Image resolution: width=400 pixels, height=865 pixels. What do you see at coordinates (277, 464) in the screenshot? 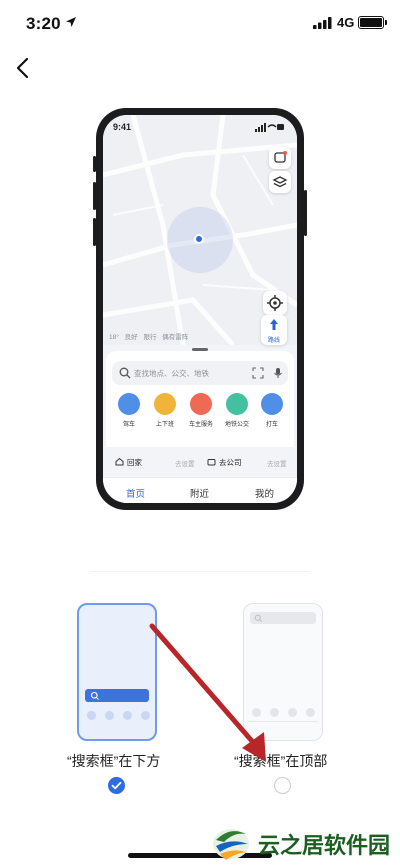
I see `shortcut-company-sub: 去设置` at bounding box center [277, 464].